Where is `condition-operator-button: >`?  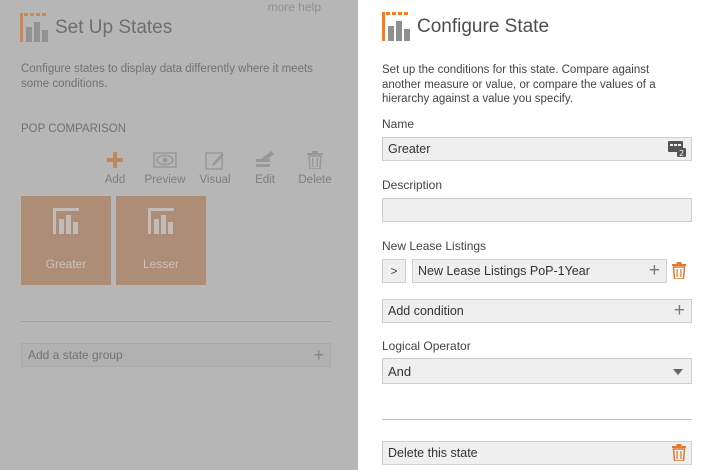
condition-operator-button: > is located at coordinates (394, 271).